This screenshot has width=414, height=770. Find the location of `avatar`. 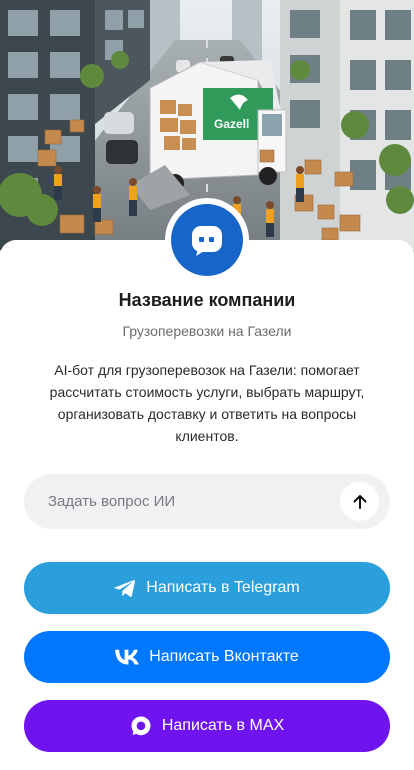

avatar is located at coordinates (207, 240).